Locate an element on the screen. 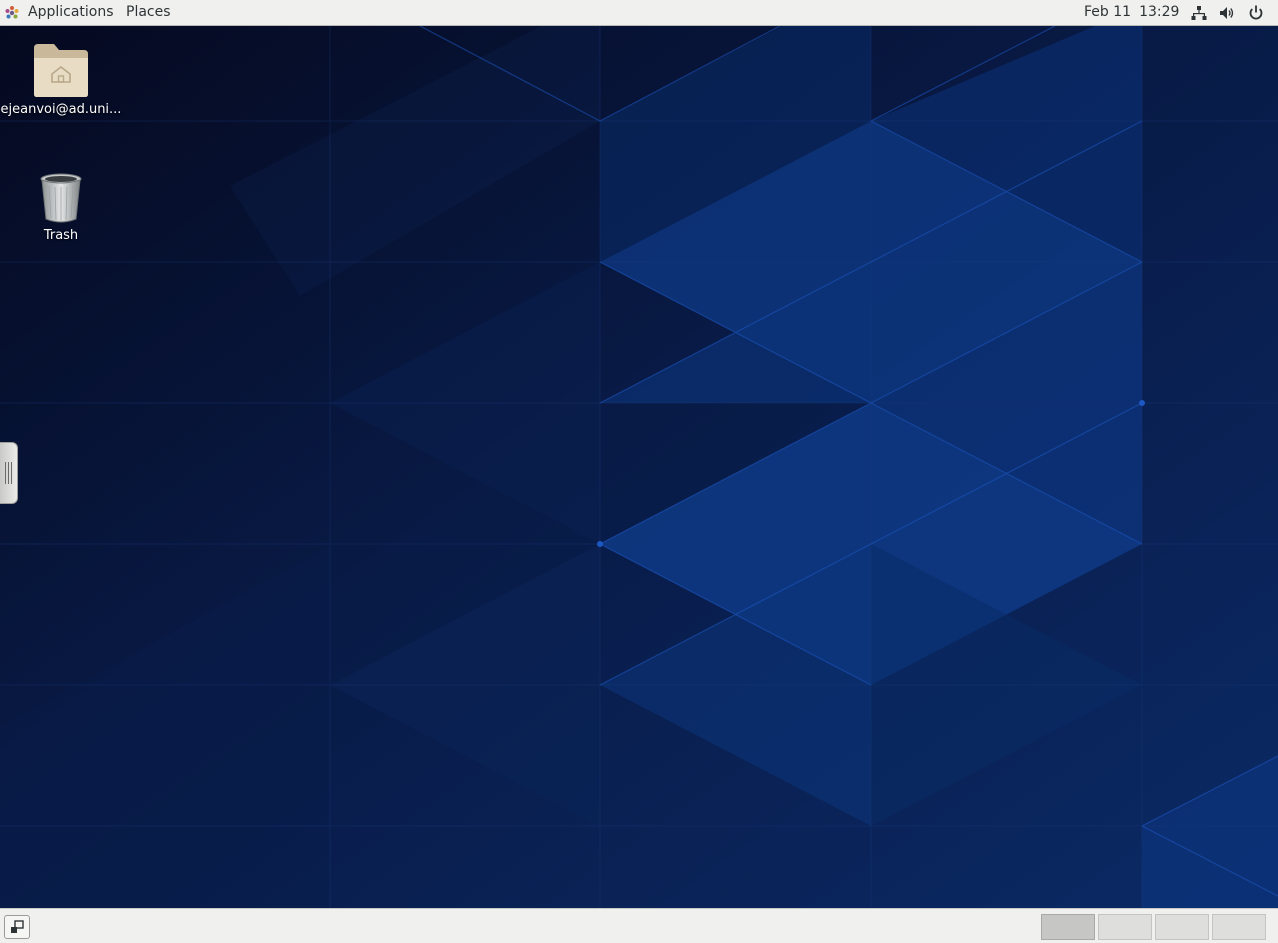 The width and height of the screenshot is (1278, 943). clock-date: Feb 11 is located at coordinates (1108, 12).